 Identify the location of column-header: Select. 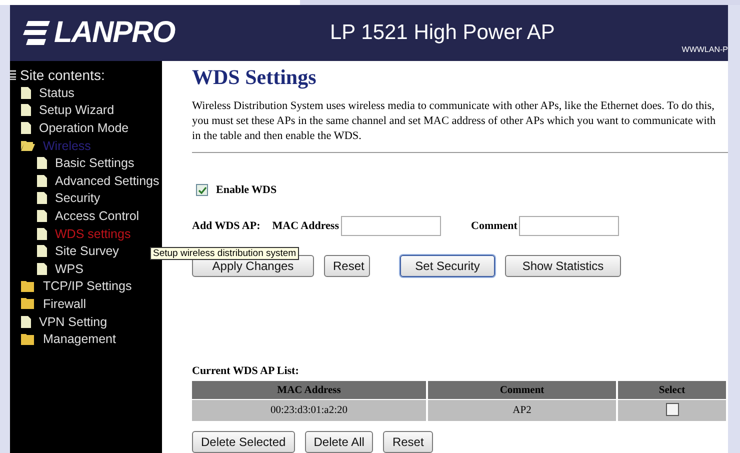
(672, 390).